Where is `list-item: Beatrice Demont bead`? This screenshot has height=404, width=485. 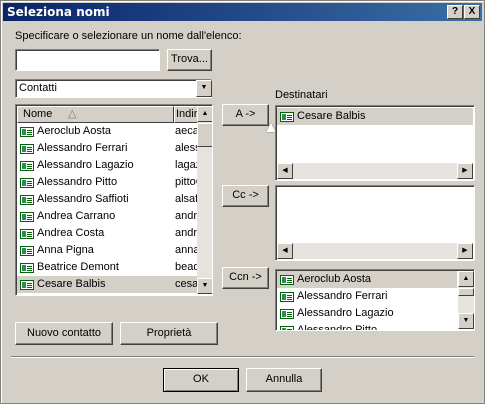 list-item: Beatrice Demont bead is located at coordinates (108, 267).